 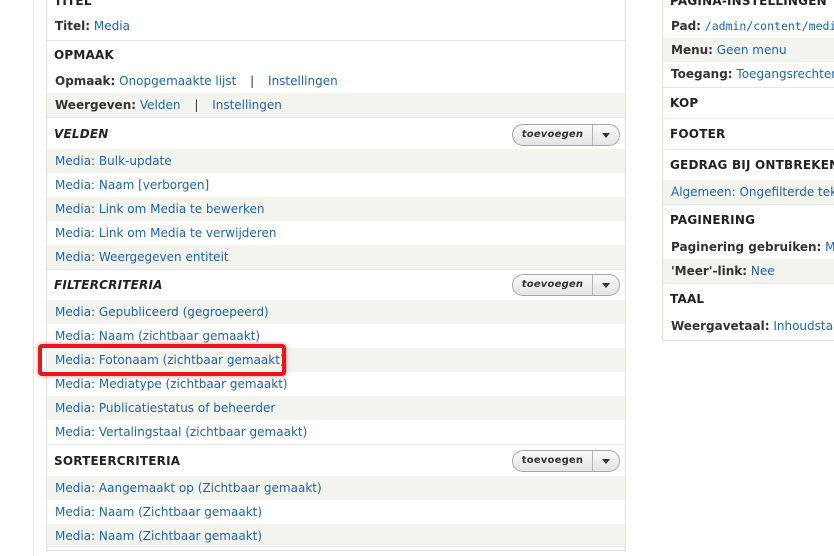 I want to click on taal-header: TAAL, so click(x=748, y=298).